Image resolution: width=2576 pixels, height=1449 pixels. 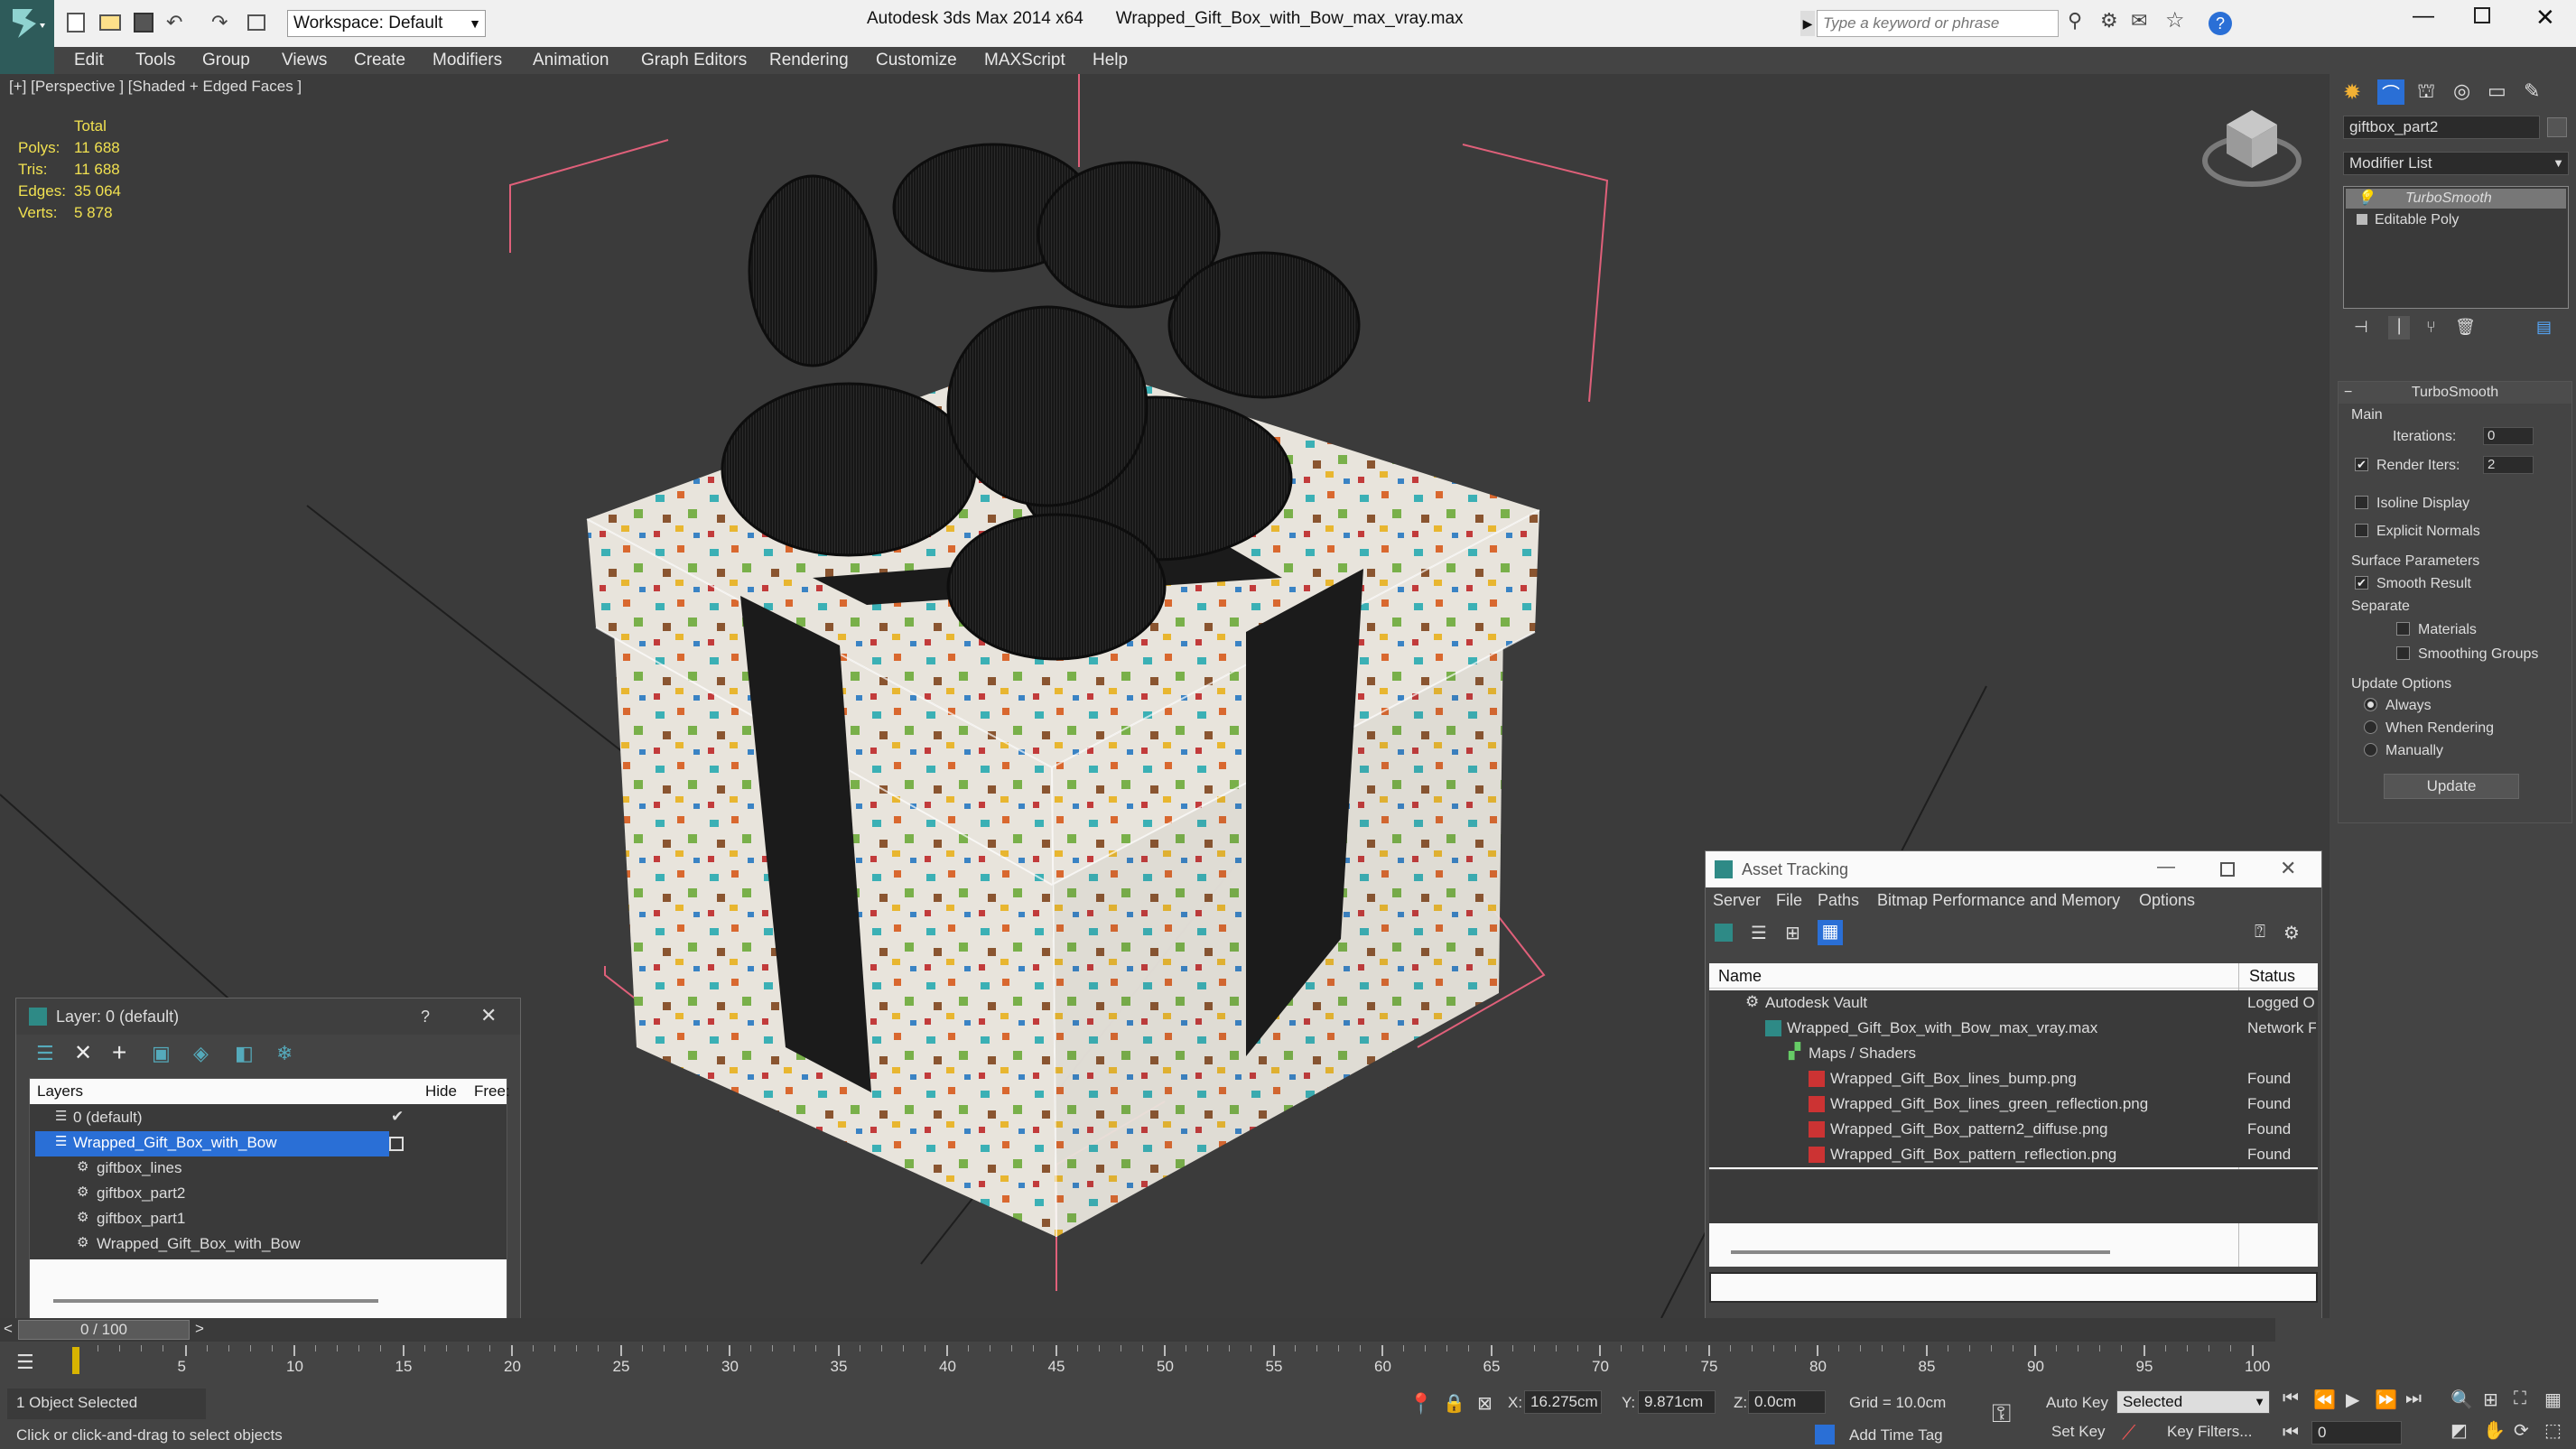 I want to click on refresh-icon, so click(x=1724, y=933).